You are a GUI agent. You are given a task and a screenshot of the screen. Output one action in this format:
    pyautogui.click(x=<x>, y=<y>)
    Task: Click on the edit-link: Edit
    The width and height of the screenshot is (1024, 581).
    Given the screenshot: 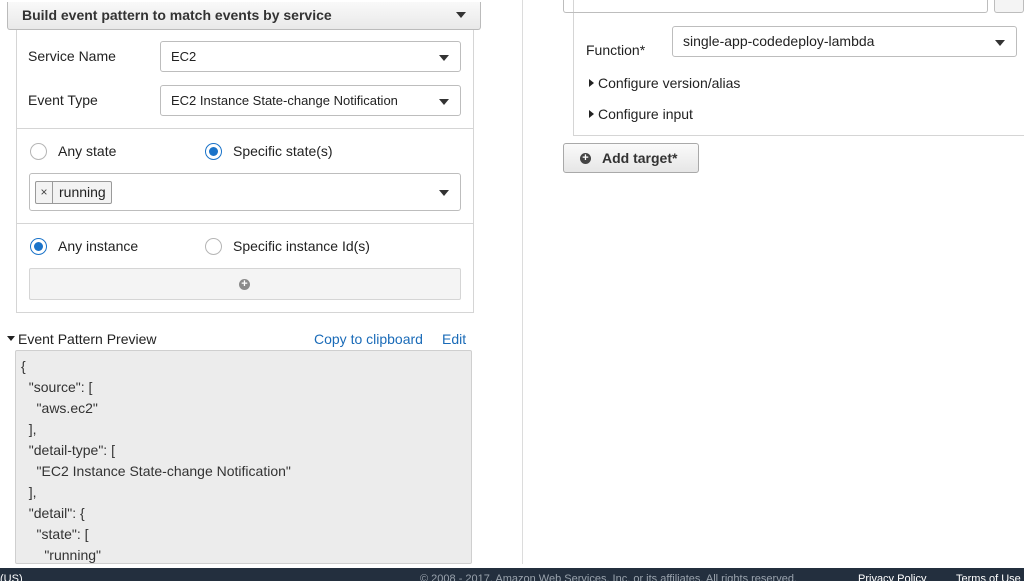 What is the action you would take?
    pyautogui.click(x=454, y=339)
    